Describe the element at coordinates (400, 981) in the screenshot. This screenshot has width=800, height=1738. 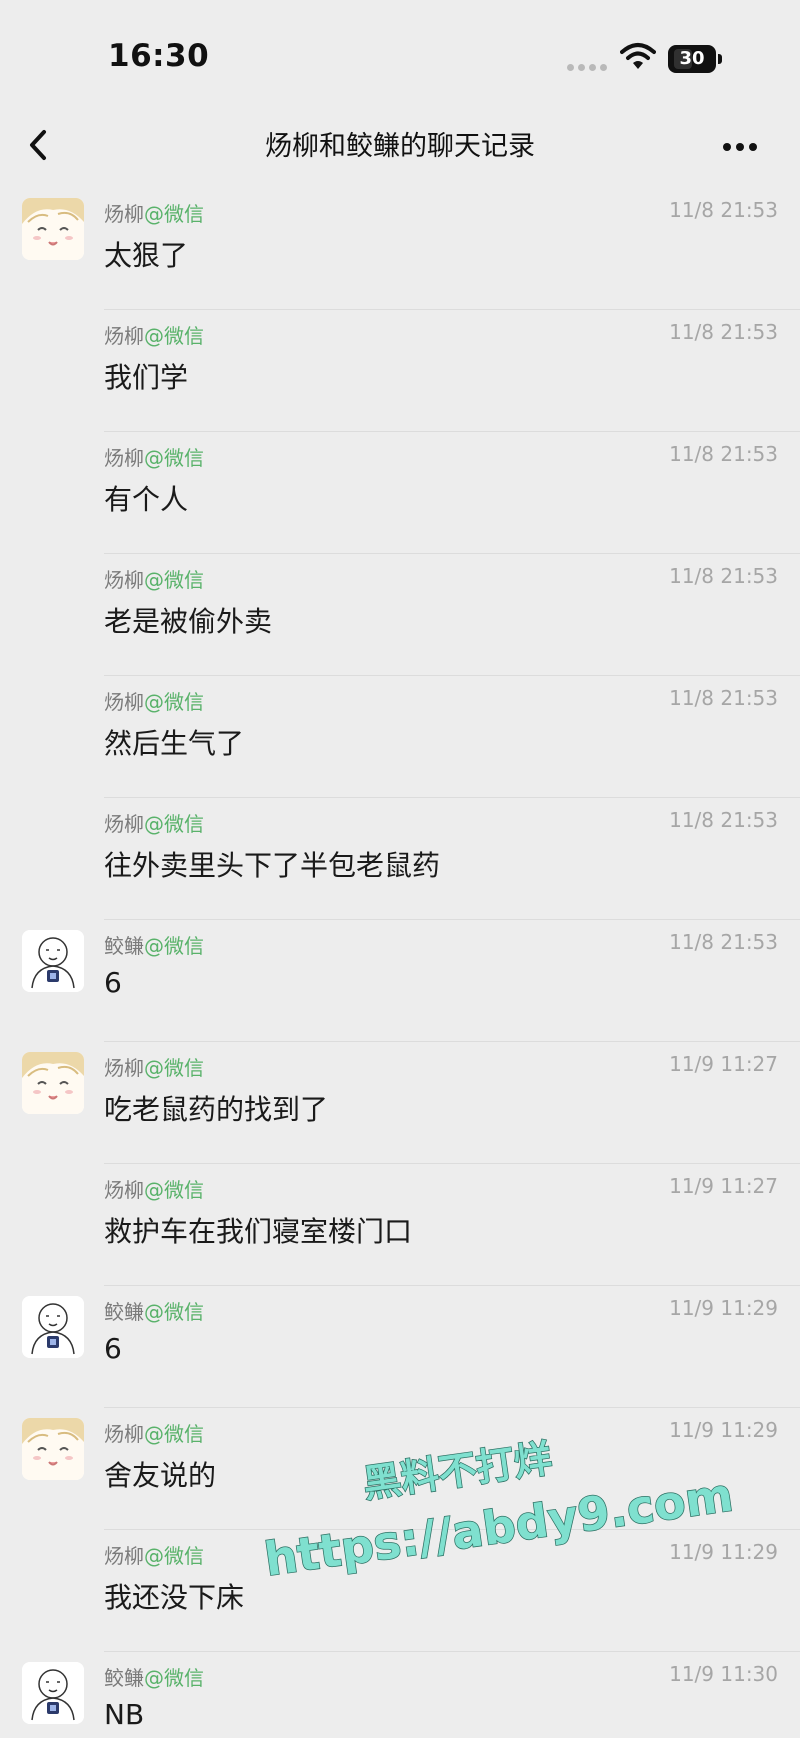
I see `message-item: 鲛鳒@微信 11/8 21:53 6` at that location.